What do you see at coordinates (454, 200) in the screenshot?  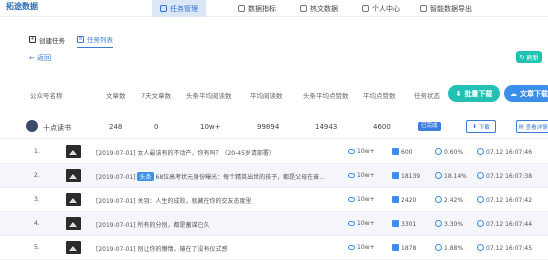 I see `like-rate-value: 2.42%` at bounding box center [454, 200].